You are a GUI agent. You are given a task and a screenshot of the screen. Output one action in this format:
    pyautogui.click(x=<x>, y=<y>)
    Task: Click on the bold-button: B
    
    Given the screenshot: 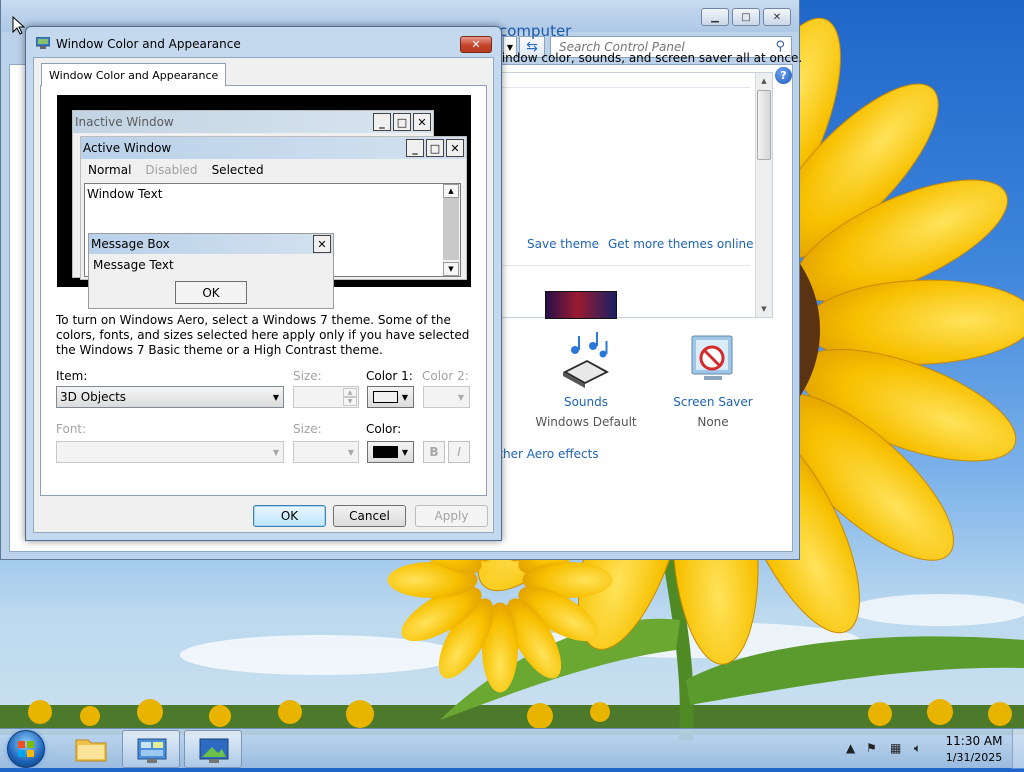 What is the action you would take?
    pyautogui.click(x=434, y=452)
    